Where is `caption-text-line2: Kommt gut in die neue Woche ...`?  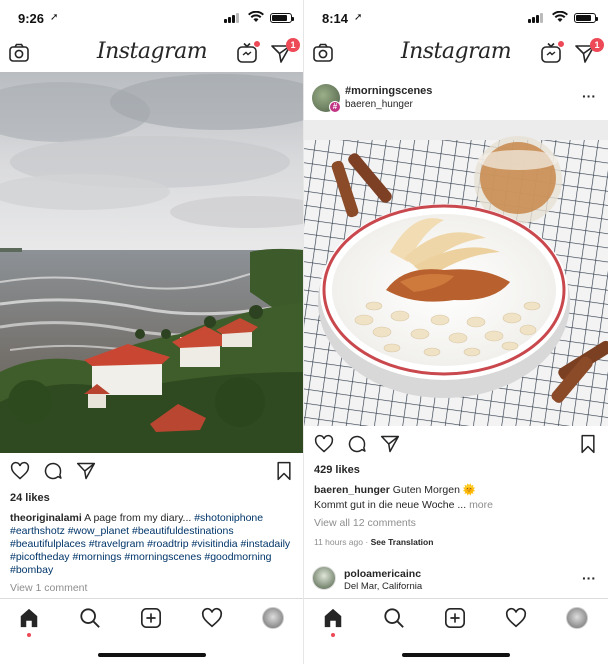 caption-text-line2: Kommt gut in die neue Woche ... is located at coordinates (390, 505).